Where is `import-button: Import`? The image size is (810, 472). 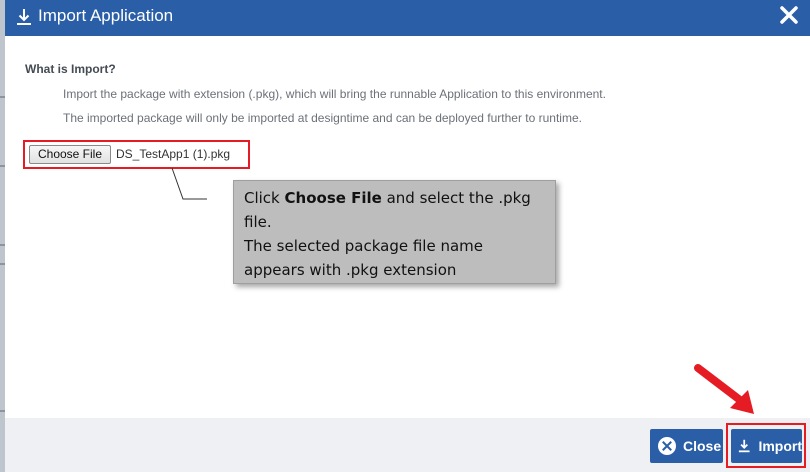
import-button: Import is located at coordinates (766, 446).